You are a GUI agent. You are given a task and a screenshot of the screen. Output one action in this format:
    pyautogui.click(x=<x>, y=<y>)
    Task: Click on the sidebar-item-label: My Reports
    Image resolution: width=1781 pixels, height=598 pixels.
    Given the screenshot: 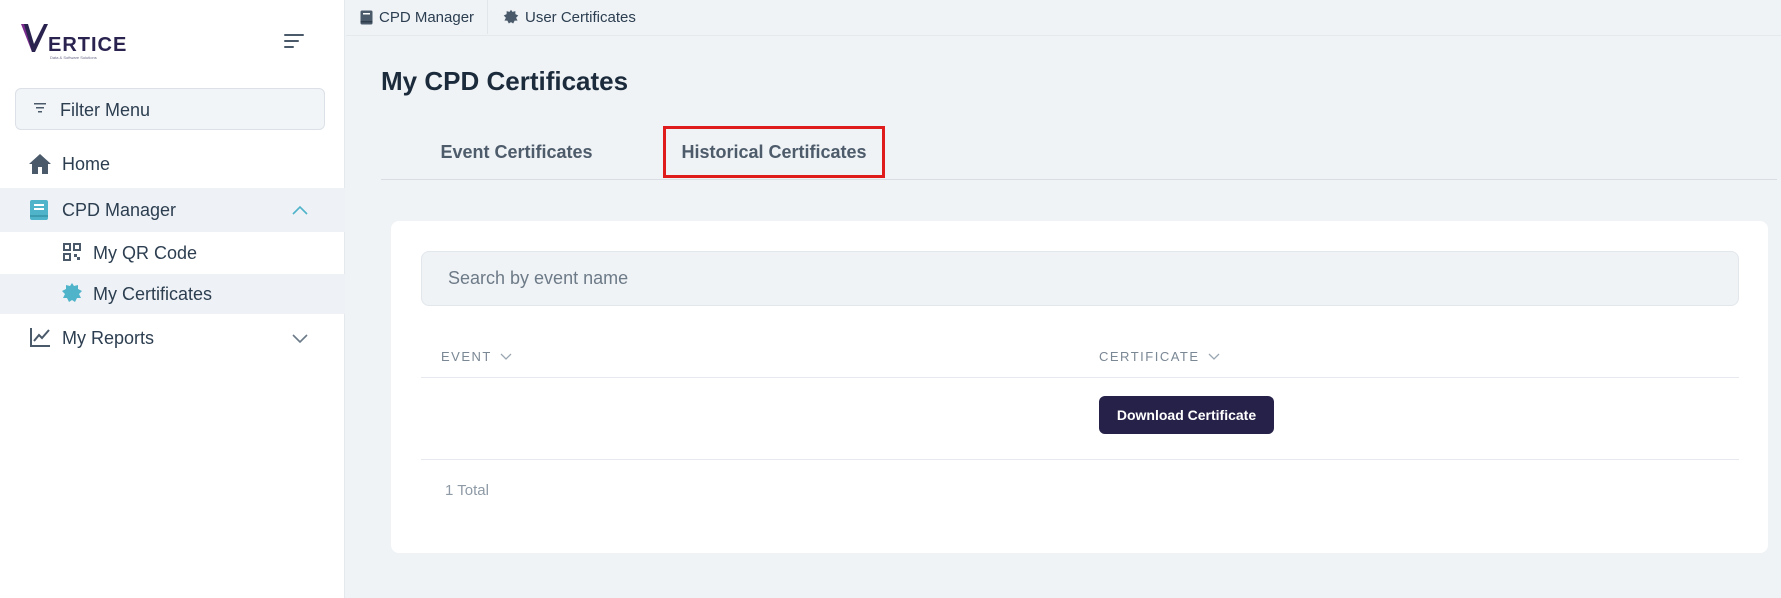 What is the action you would take?
    pyautogui.click(x=108, y=338)
    